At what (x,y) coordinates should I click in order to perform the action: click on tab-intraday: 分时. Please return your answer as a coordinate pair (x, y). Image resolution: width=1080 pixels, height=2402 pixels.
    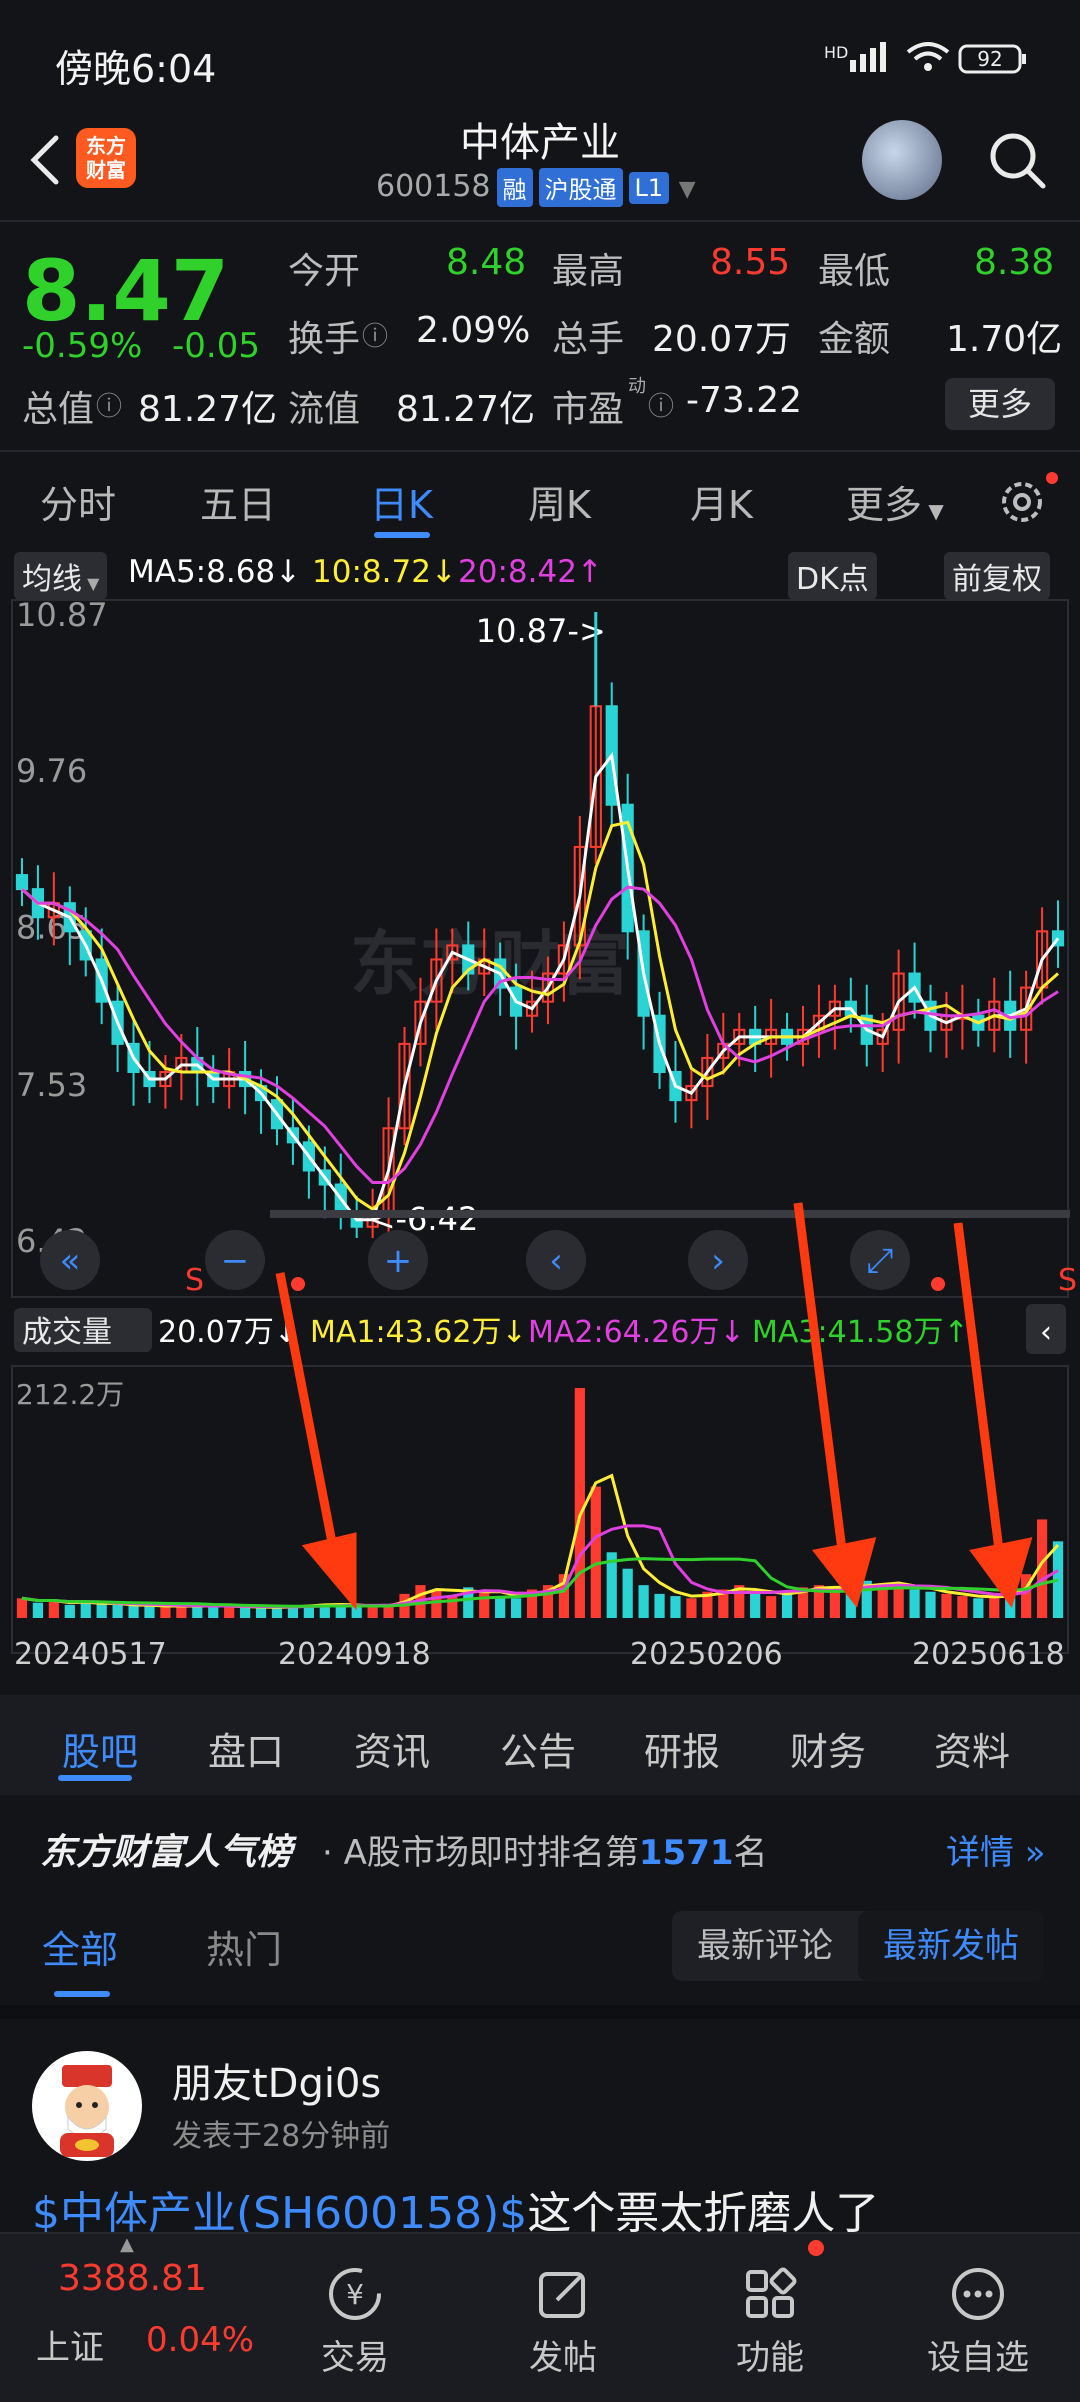
    Looking at the image, I should click on (78, 501).